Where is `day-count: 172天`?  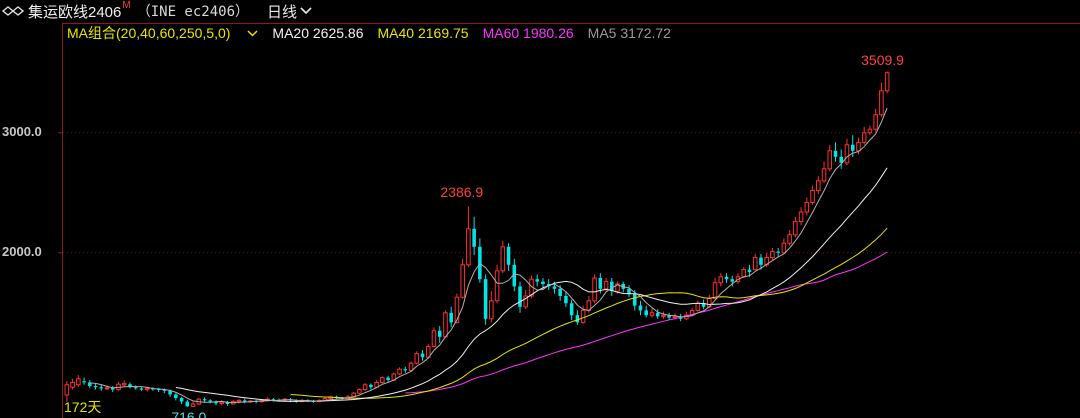
day-count: 172天 is located at coordinates (83, 407).